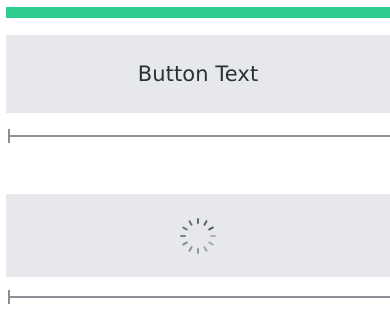 The width and height of the screenshot is (390, 313). I want to click on progress-bar, so click(198, 12).